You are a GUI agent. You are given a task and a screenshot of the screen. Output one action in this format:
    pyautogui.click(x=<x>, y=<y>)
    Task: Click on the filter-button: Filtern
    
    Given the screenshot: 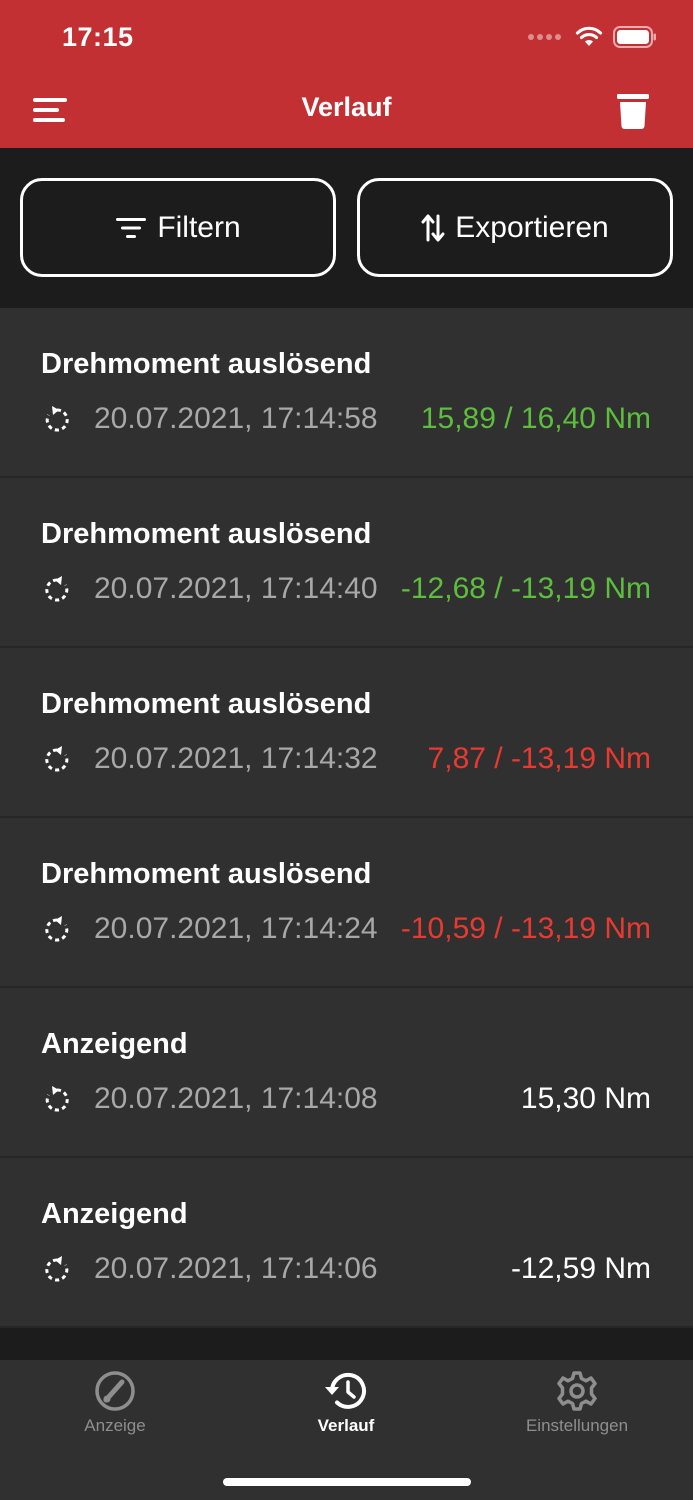 What is the action you would take?
    pyautogui.click(x=178, y=227)
    